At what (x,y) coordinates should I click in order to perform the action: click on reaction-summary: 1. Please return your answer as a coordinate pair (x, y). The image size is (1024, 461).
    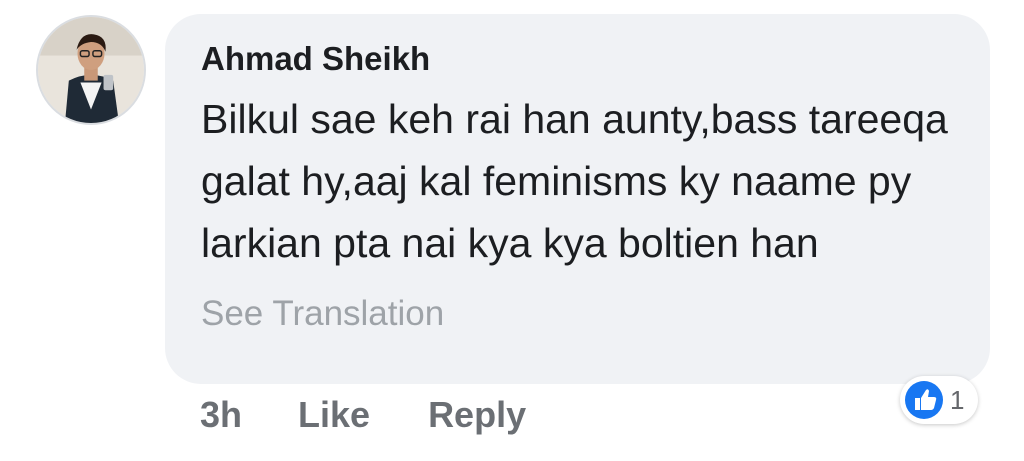
    Looking at the image, I should click on (939, 400).